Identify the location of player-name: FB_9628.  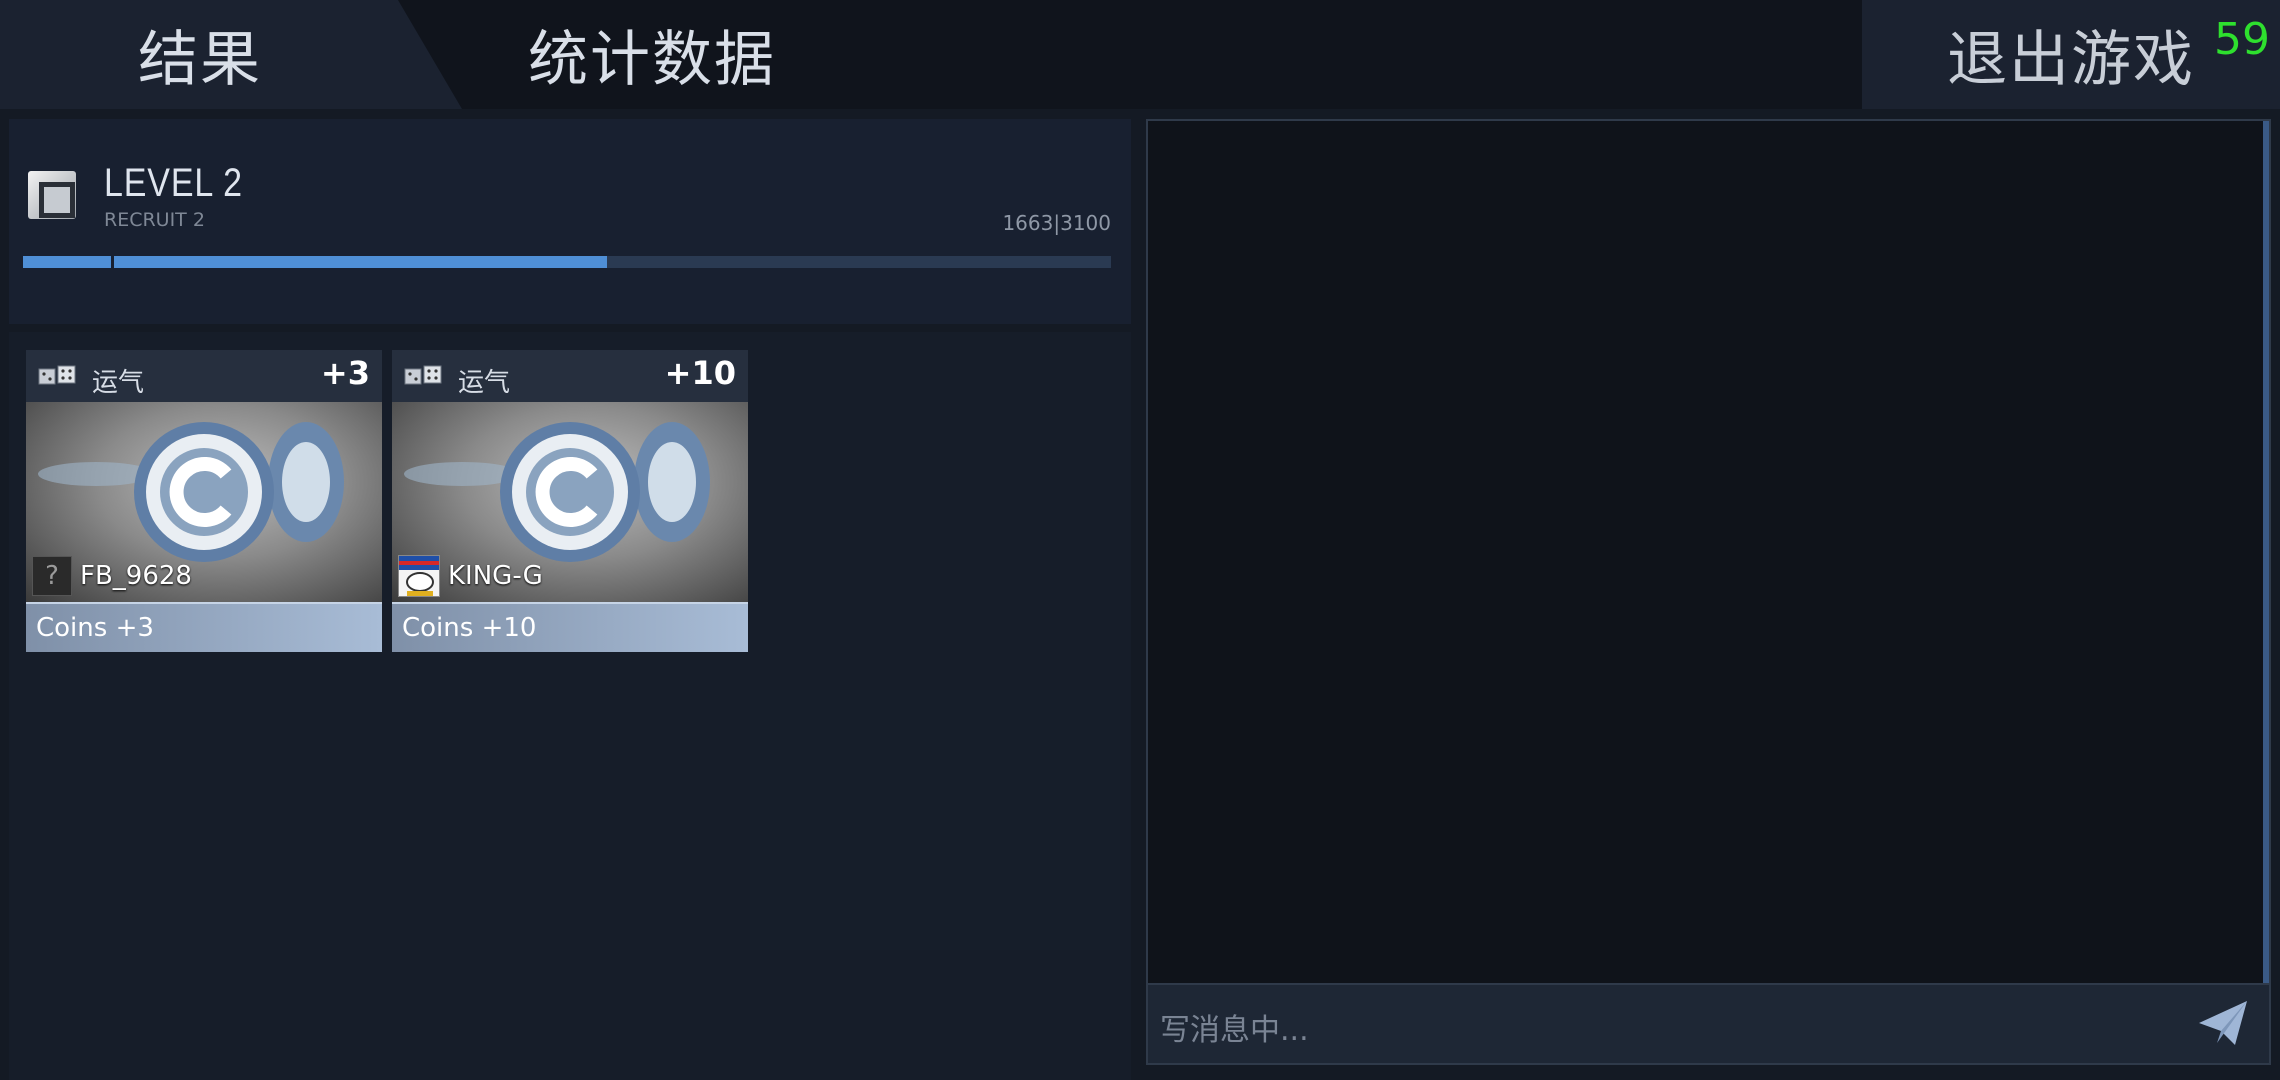
(136, 576).